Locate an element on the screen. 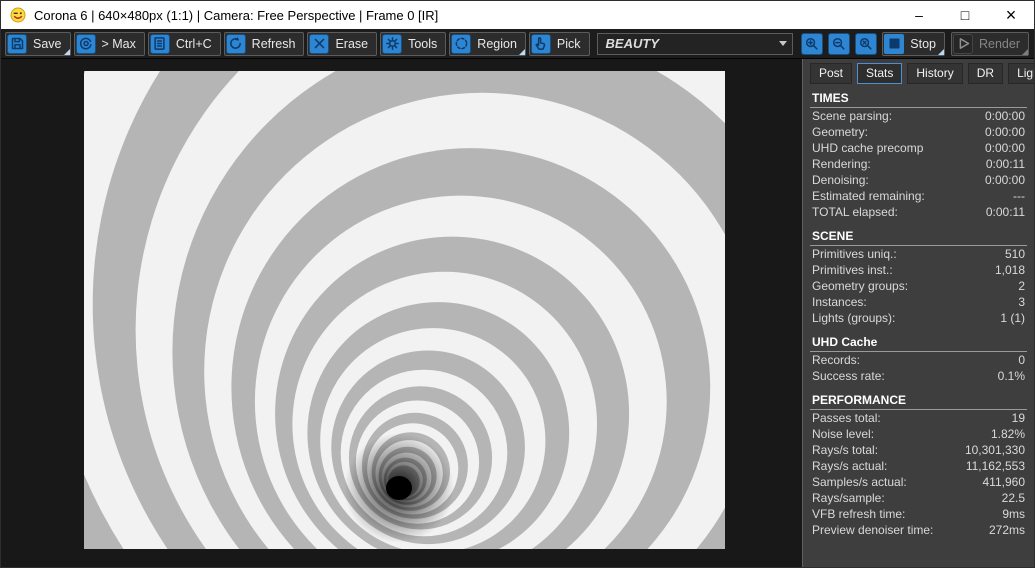 The image size is (1035, 568). toolbar-button-copy: Ctrl+C is located at coordinates (184, 43).